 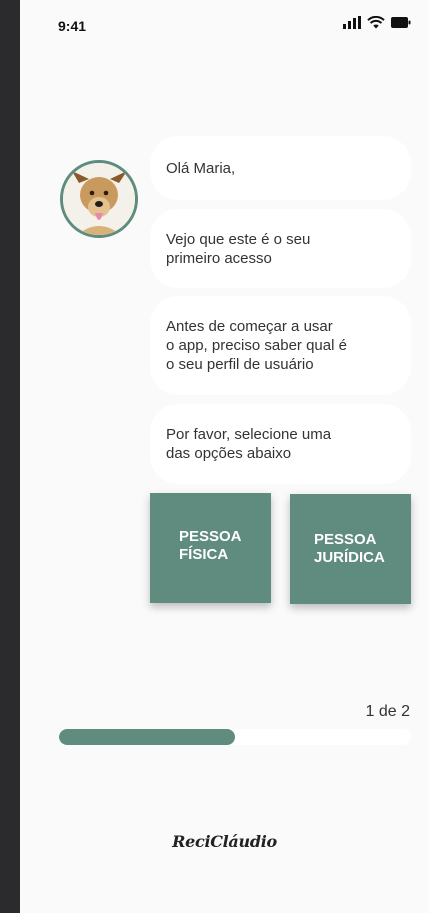 I want to click on pessoa-fisica-button: PESSOA FÍSICA, so click(x=210, y=548).